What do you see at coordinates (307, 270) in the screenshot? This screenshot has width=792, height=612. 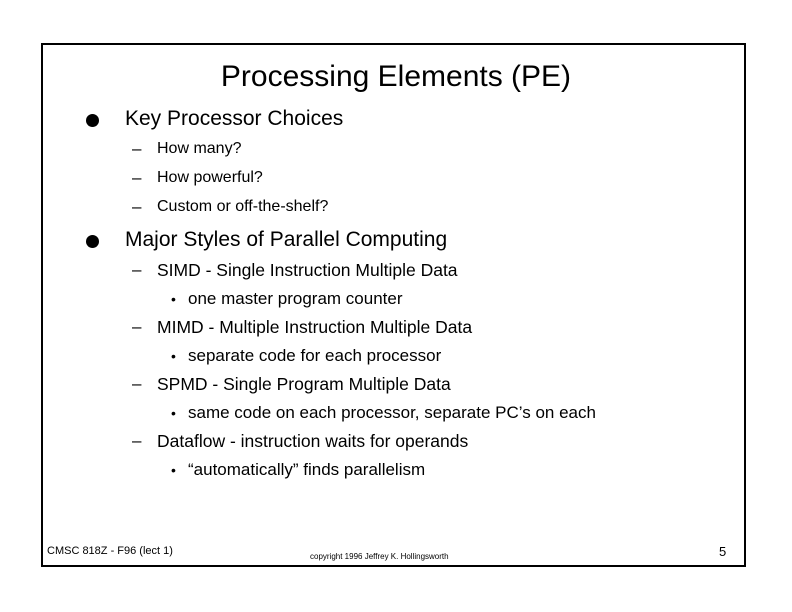 I see `list-item: SIMD - Single Instruction Multiple Data` at bounding box center [307, 270].